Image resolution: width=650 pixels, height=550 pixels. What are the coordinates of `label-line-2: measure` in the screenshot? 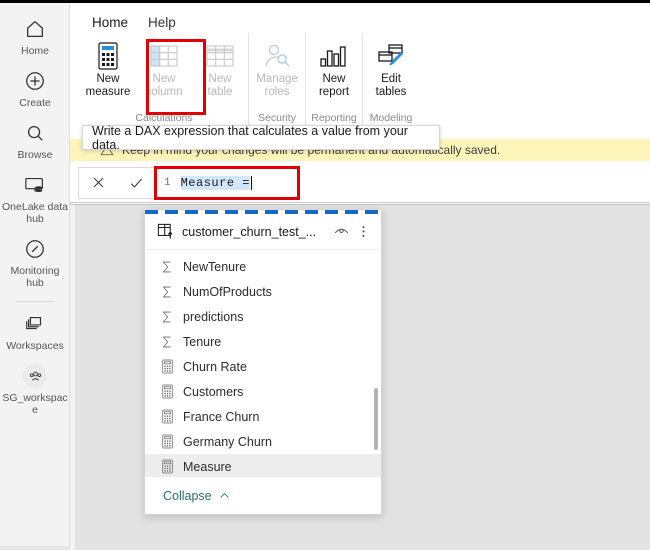 It's located at (108, 92).